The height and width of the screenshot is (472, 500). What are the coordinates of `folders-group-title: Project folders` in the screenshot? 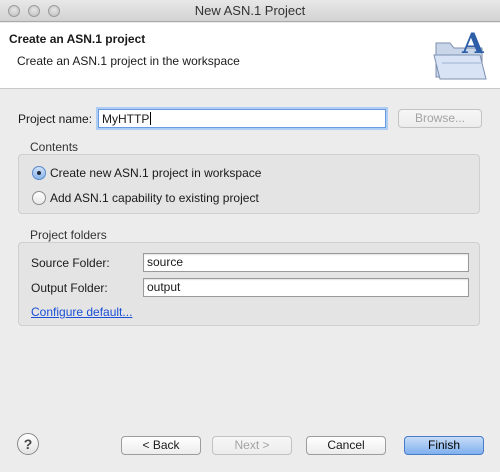 It's located at (68, 235).